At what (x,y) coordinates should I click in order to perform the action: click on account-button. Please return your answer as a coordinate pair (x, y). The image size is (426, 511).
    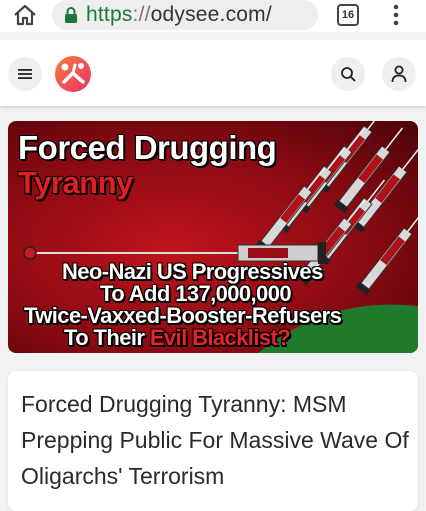
    Looking at the image, I should click on (399, 74).